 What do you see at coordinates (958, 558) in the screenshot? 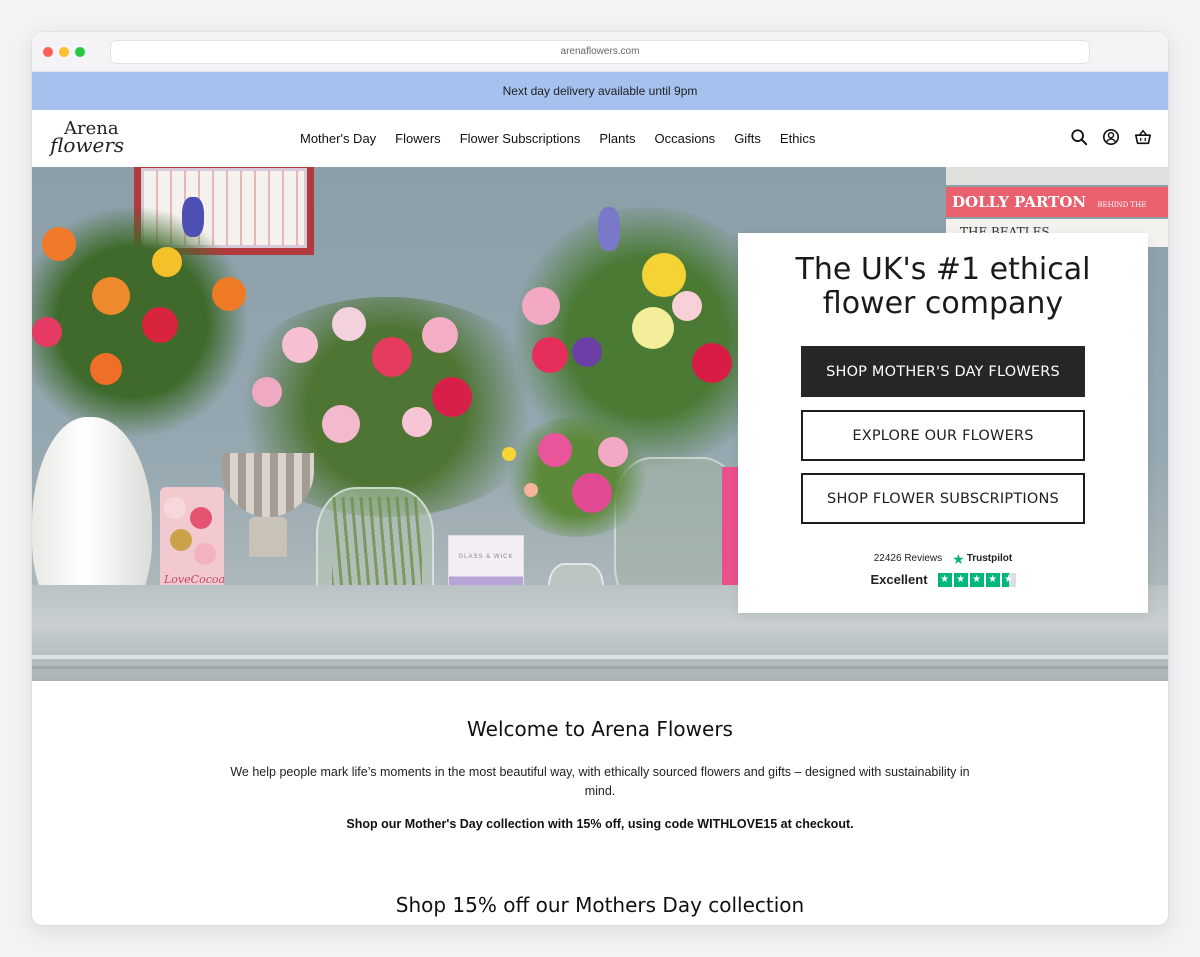
I see `trustpilot-star-icon: ★` at bounding box center [958, 558].